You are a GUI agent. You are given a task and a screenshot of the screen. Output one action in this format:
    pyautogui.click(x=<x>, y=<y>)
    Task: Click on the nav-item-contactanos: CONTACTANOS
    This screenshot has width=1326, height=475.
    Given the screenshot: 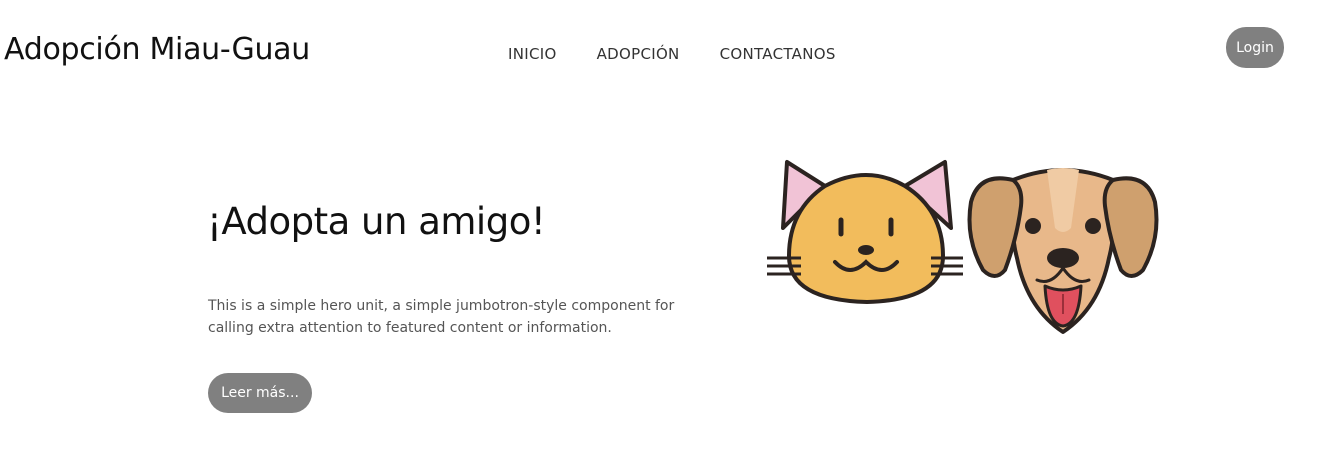 What is the action you would take?
    pyautogui.click(x=778, y=54)
    